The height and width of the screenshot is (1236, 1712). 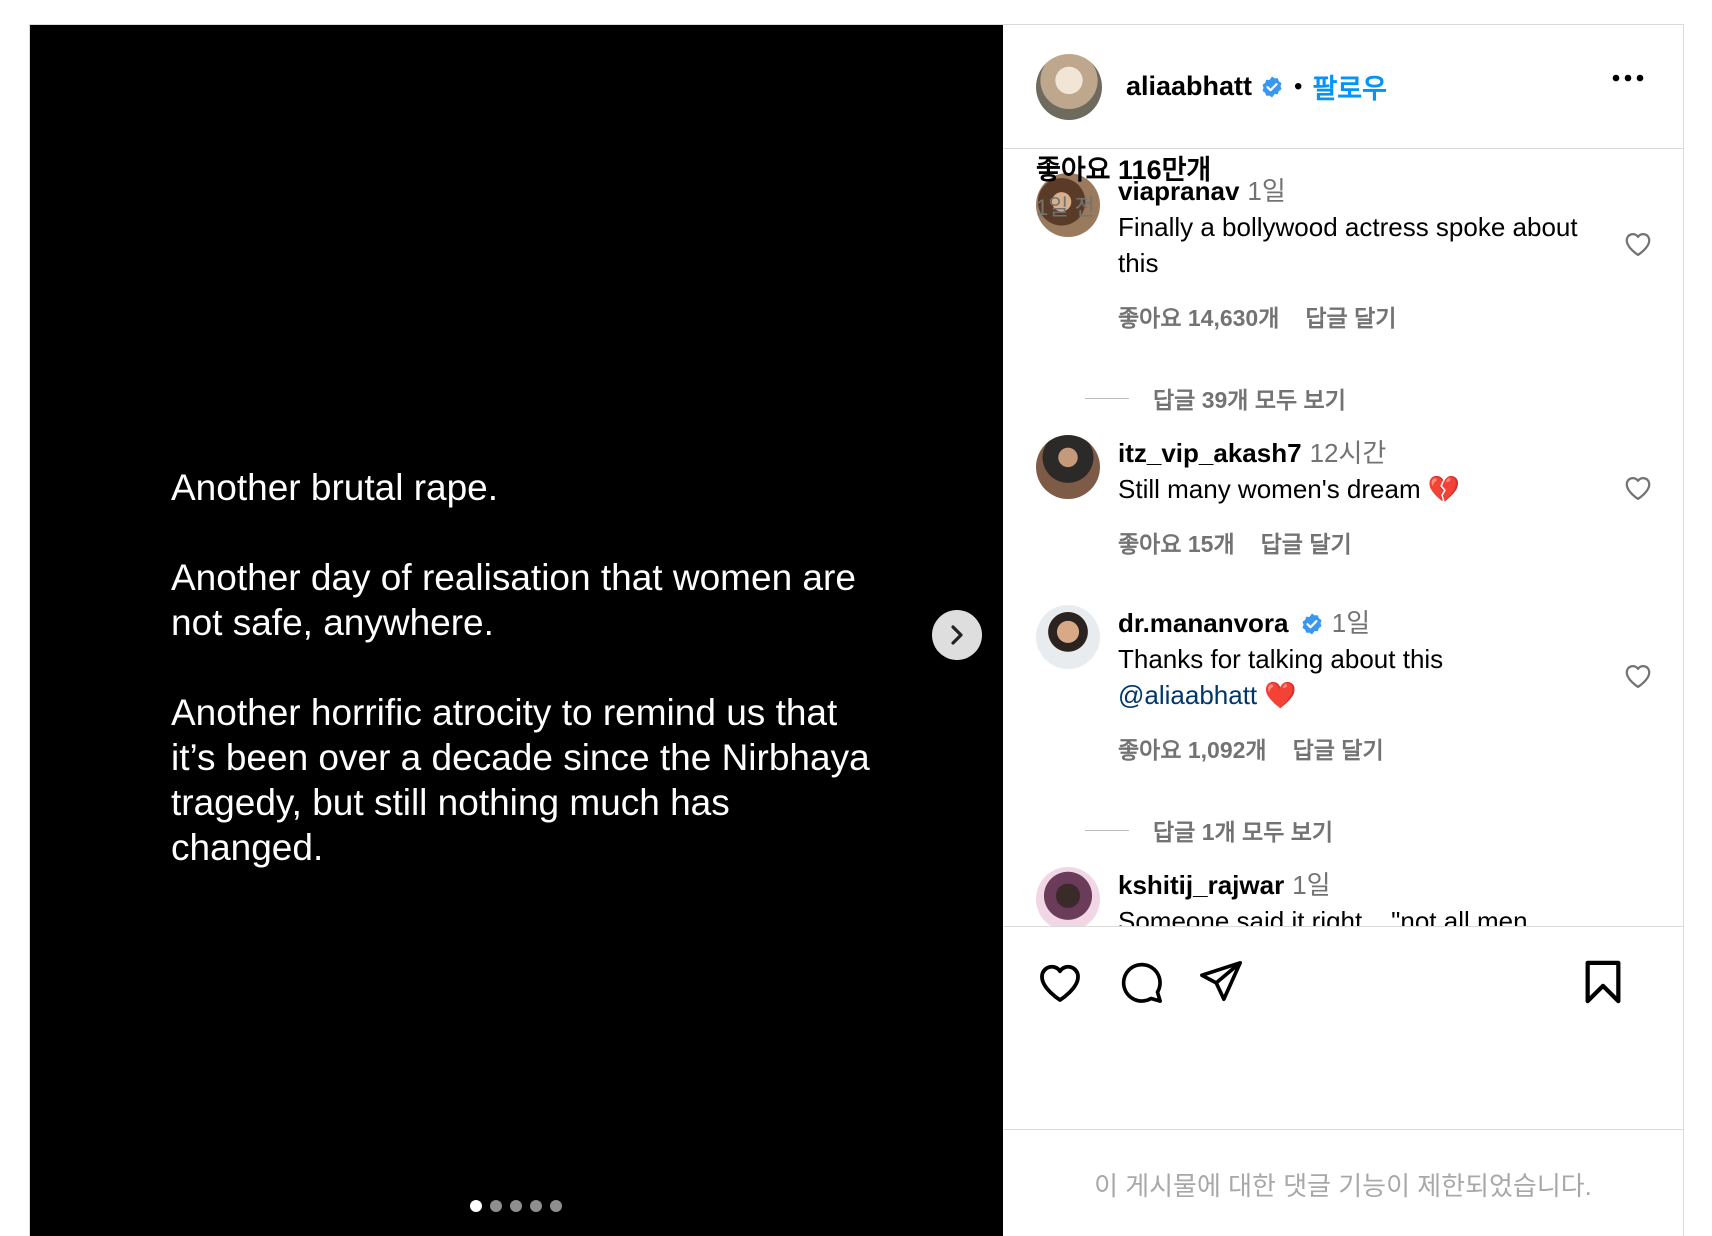 I want to click on comment-bubble-icon, so click(x=1141, y=982).